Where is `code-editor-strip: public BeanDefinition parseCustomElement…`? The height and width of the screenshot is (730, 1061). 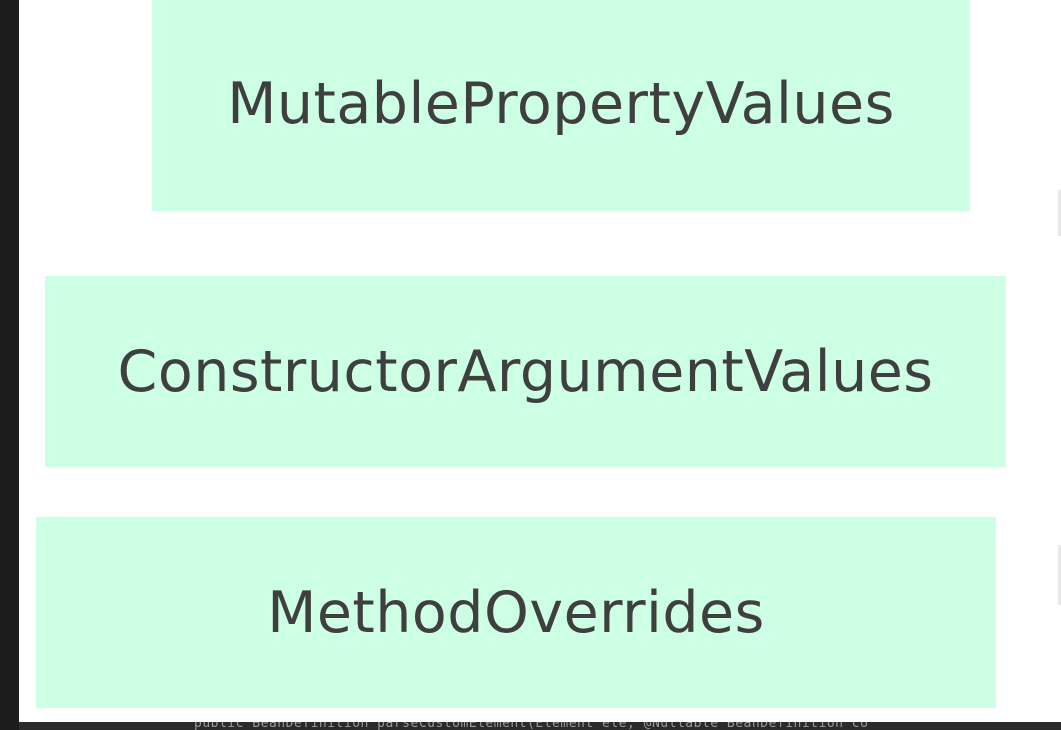
code-editor-strip: public BeanDefinition parseCustomElement… is located at coordinates (540, 726).